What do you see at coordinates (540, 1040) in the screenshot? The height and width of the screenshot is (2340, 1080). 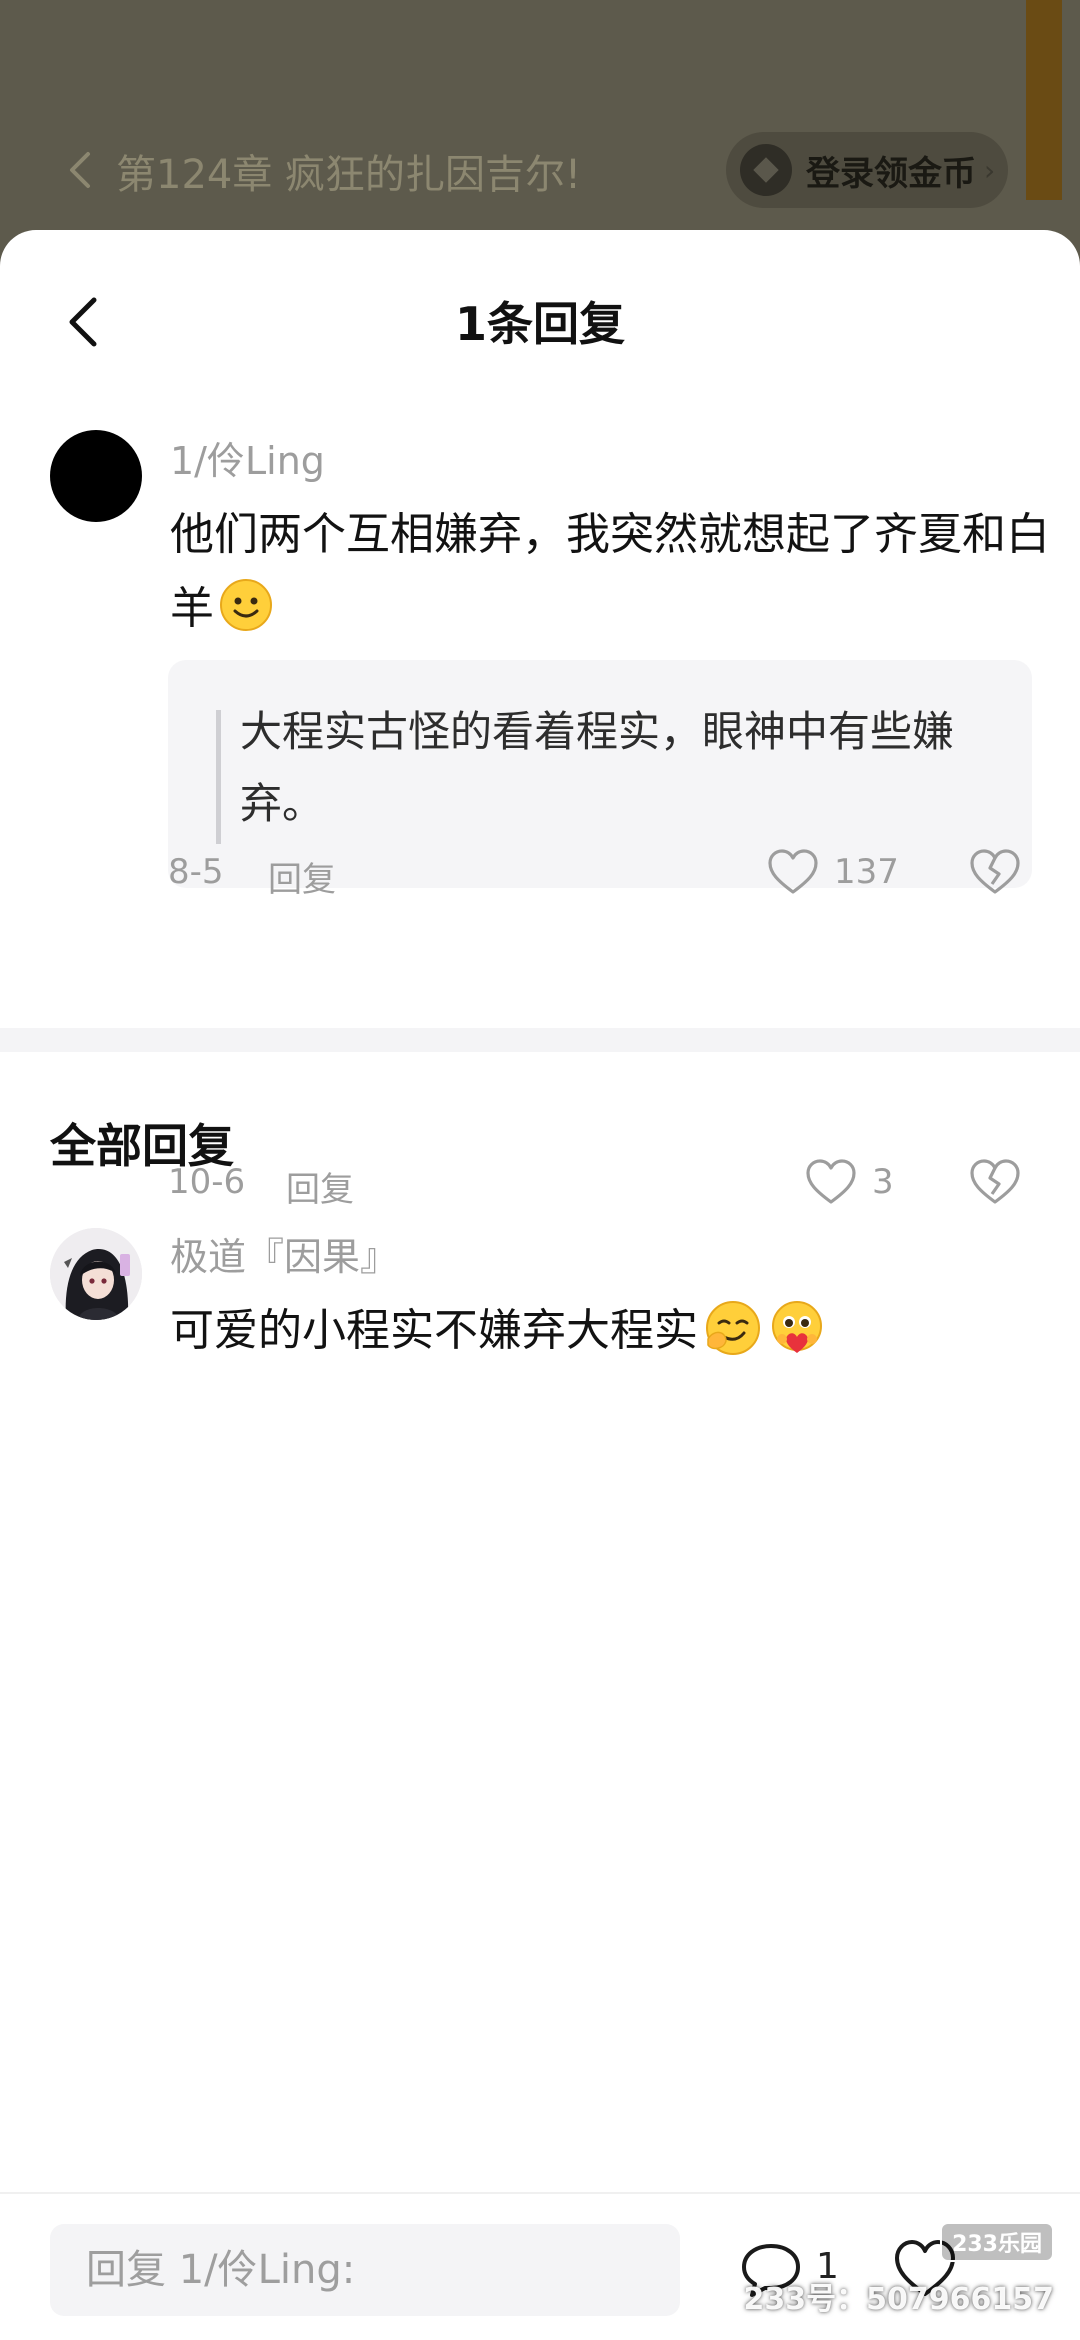 I see `section-divider` at bounding box center [540, 1040].